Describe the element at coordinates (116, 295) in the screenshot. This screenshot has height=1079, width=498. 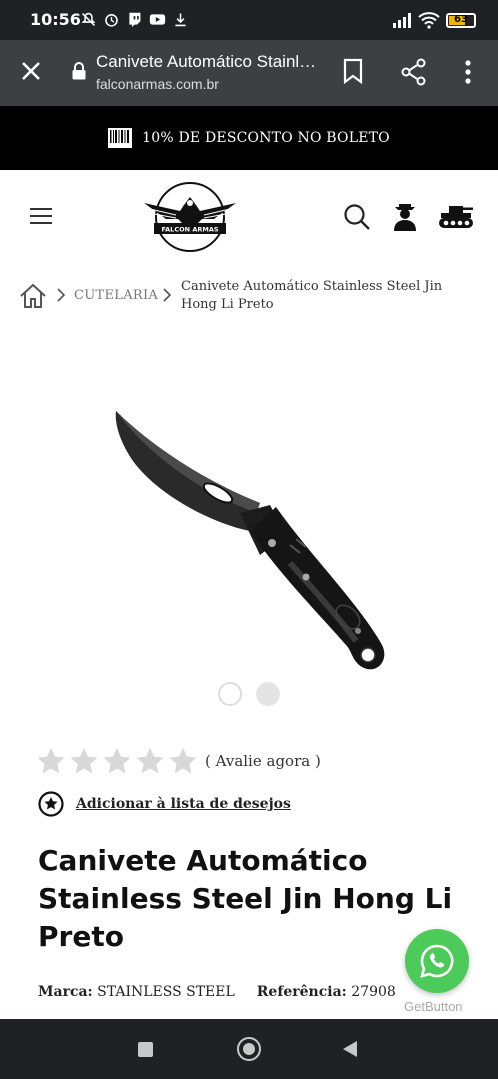
I see `breadcrumb-category: CUTELARIA` at that location.